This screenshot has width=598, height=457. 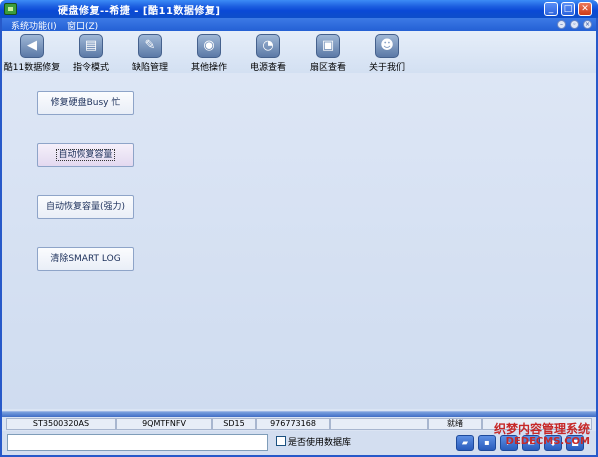 What do you see at coordinates (268, 46) in the screenshot?
I see `power-icon: ◔` at bounding box center [268, 46].